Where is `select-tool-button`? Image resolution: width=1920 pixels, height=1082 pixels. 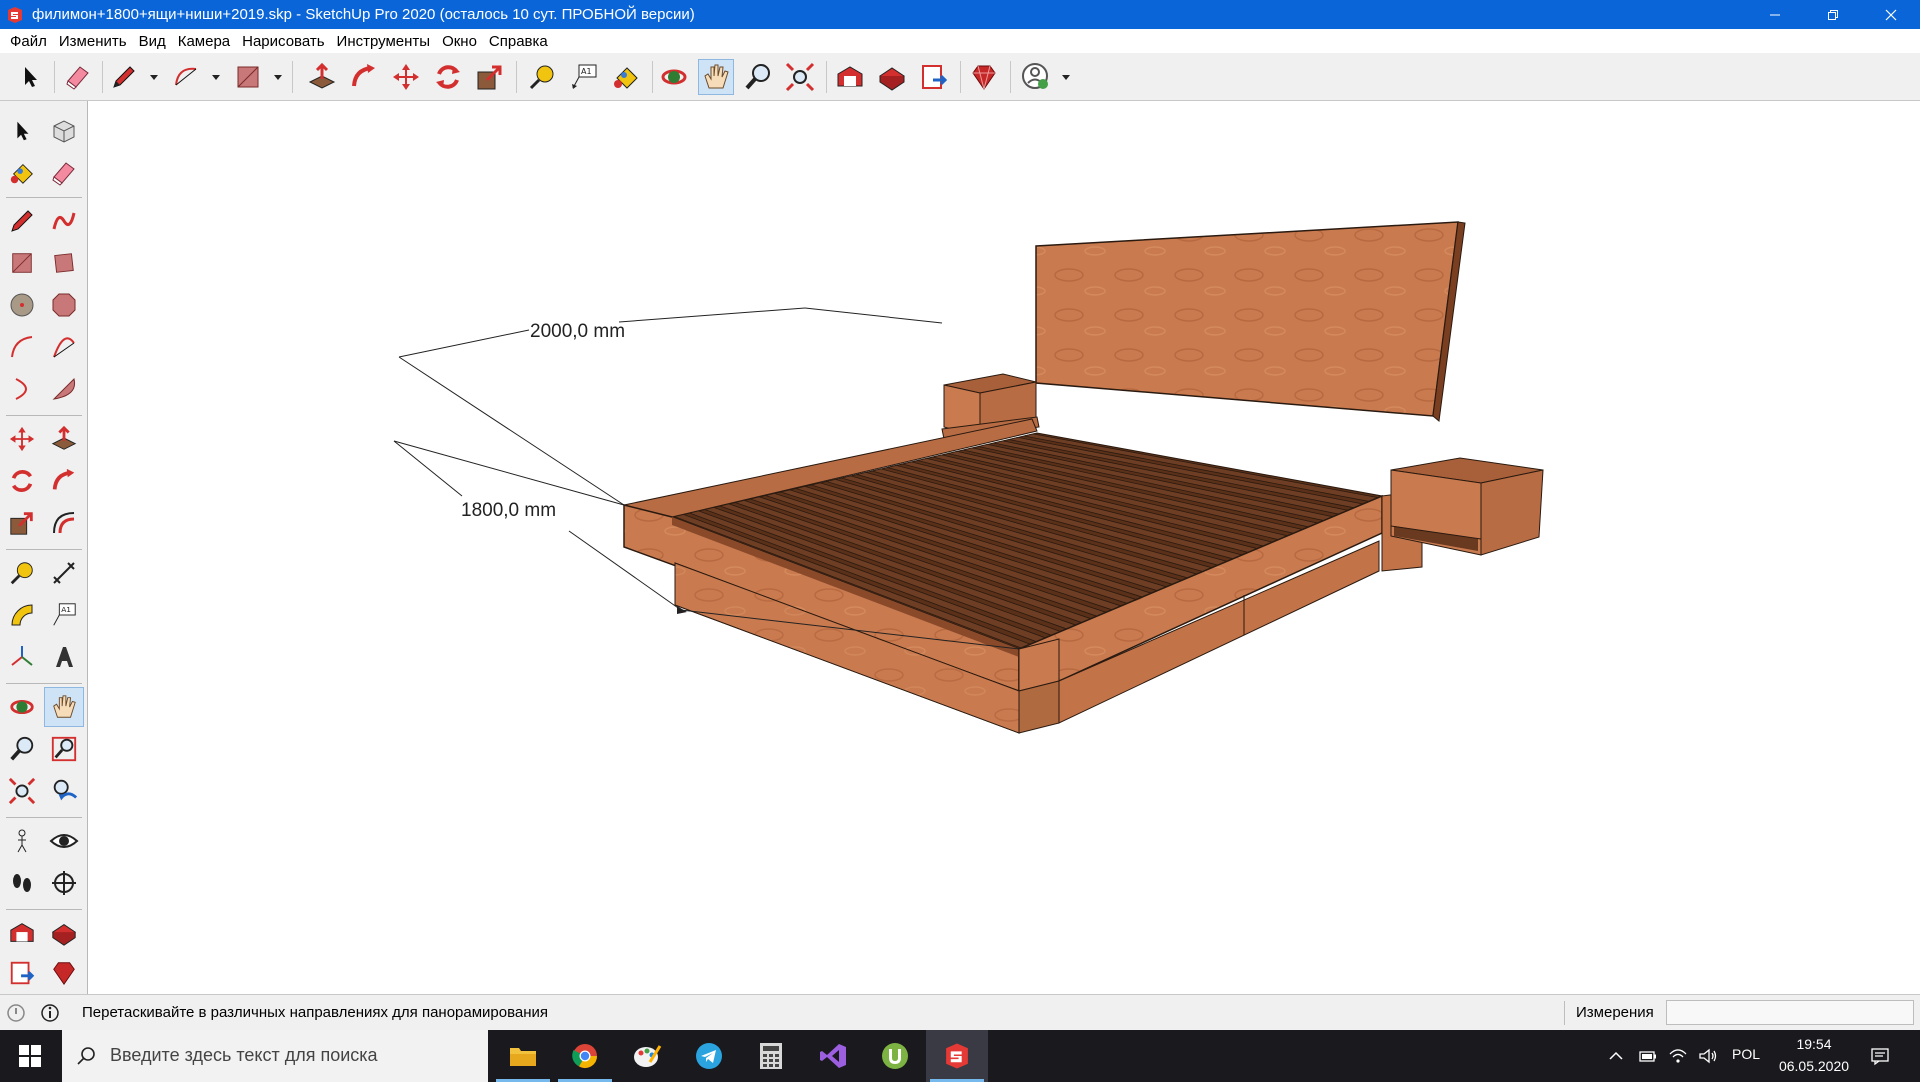
select-tool-button is located at coordinates (30, 77).